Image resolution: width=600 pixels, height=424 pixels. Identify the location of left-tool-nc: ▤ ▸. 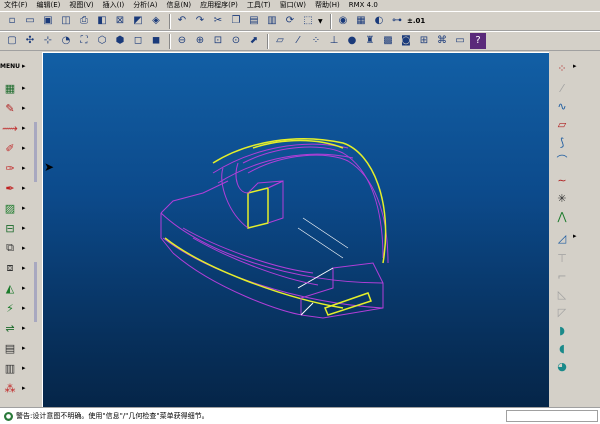
(20, 348).